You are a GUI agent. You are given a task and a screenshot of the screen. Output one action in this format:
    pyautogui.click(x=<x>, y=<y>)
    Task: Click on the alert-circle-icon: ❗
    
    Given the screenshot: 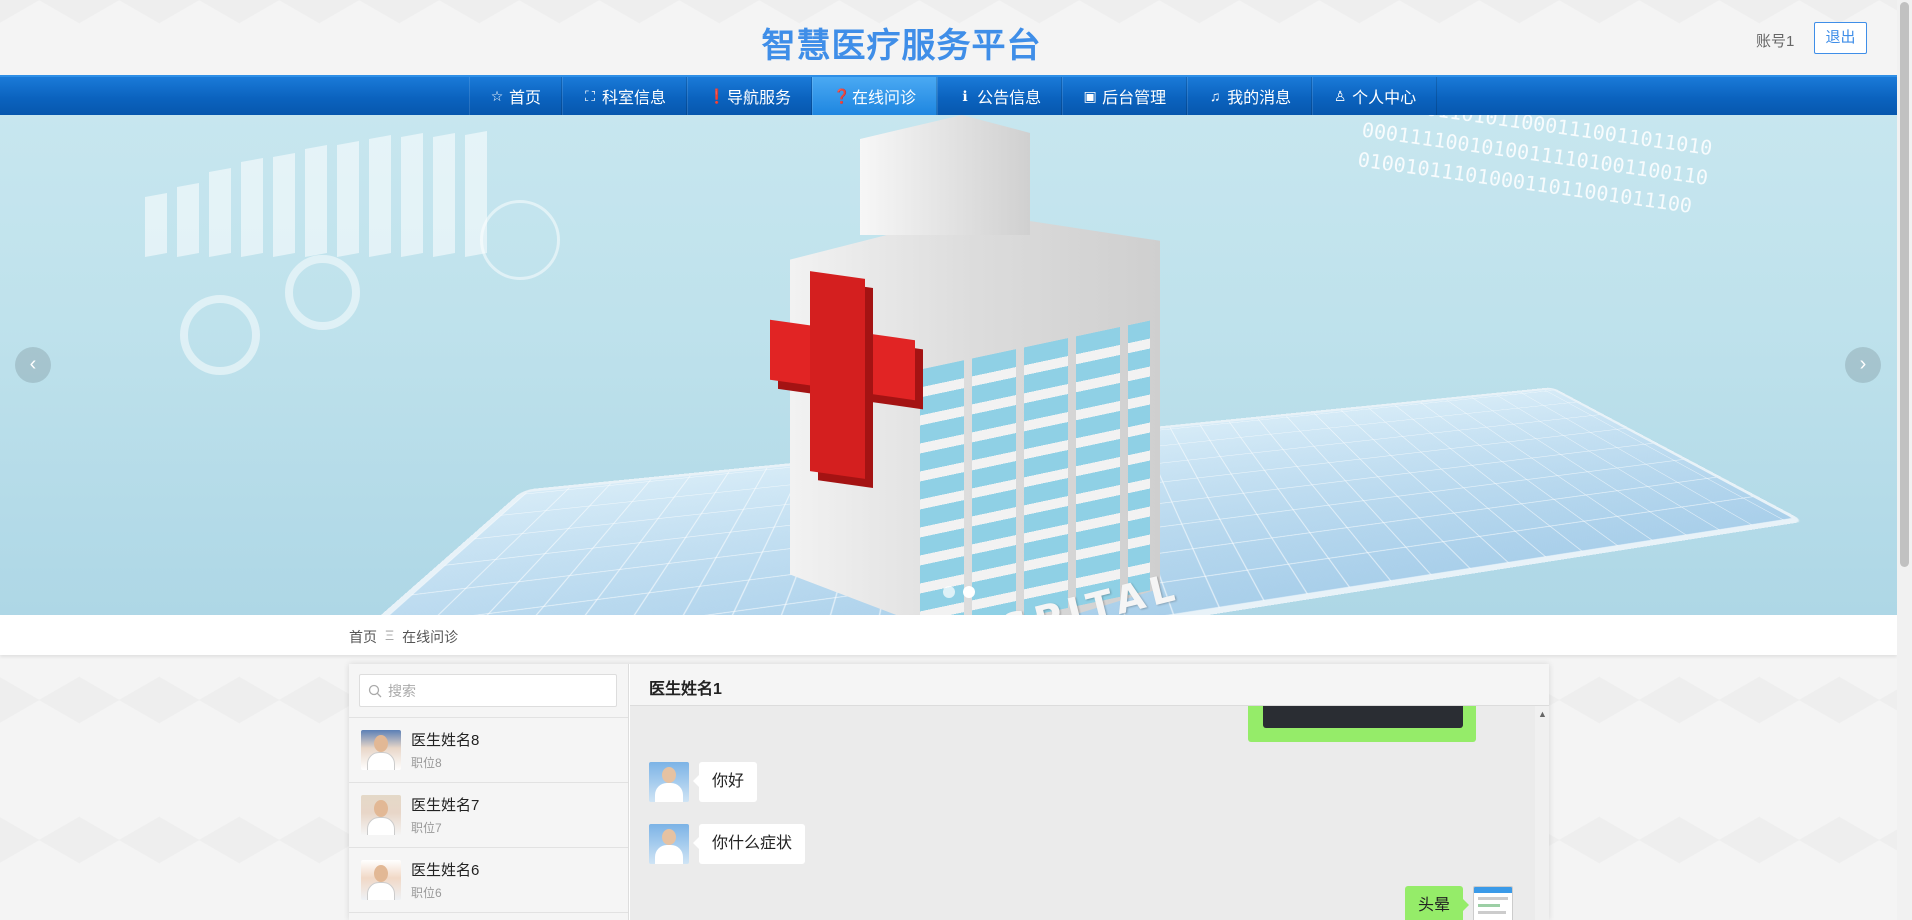 What is the action you would take?
    pyautogui.click(x=717, y=95)
    